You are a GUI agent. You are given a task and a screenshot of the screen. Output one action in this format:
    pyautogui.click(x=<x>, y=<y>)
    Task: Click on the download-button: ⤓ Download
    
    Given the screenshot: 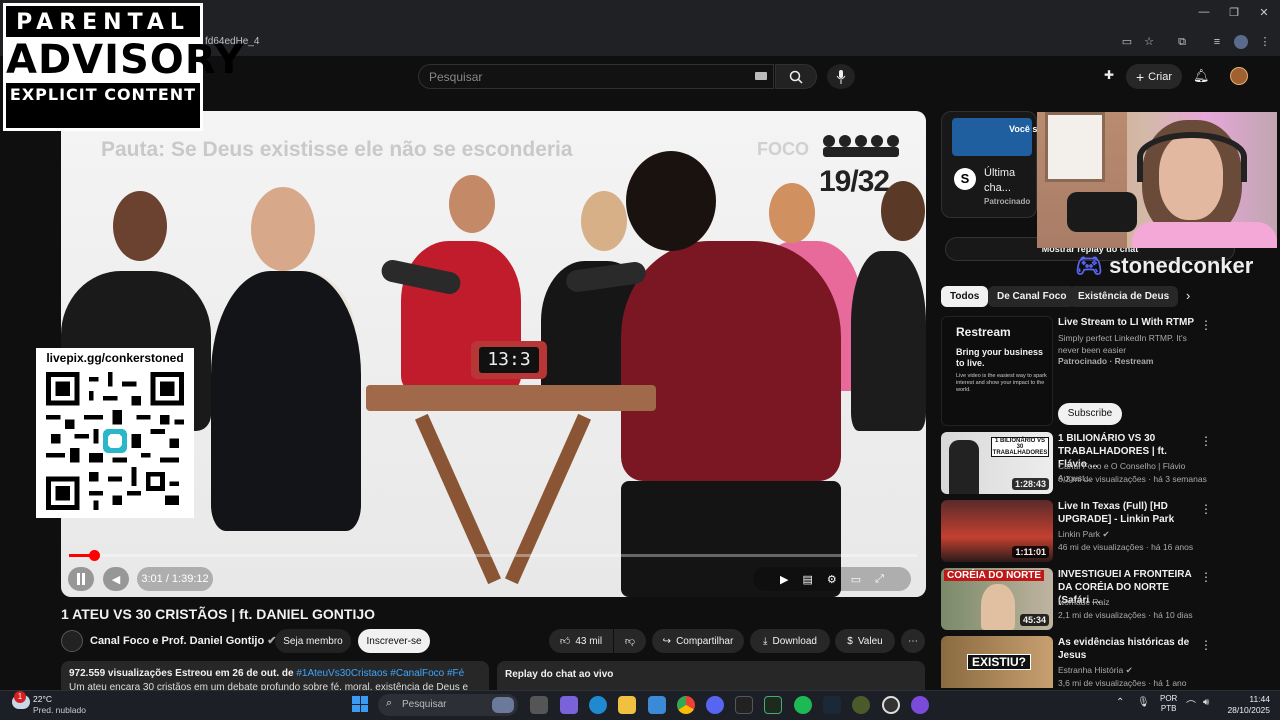 What is the action you would take?
    pyautogui.click(x=790, y=641)
    